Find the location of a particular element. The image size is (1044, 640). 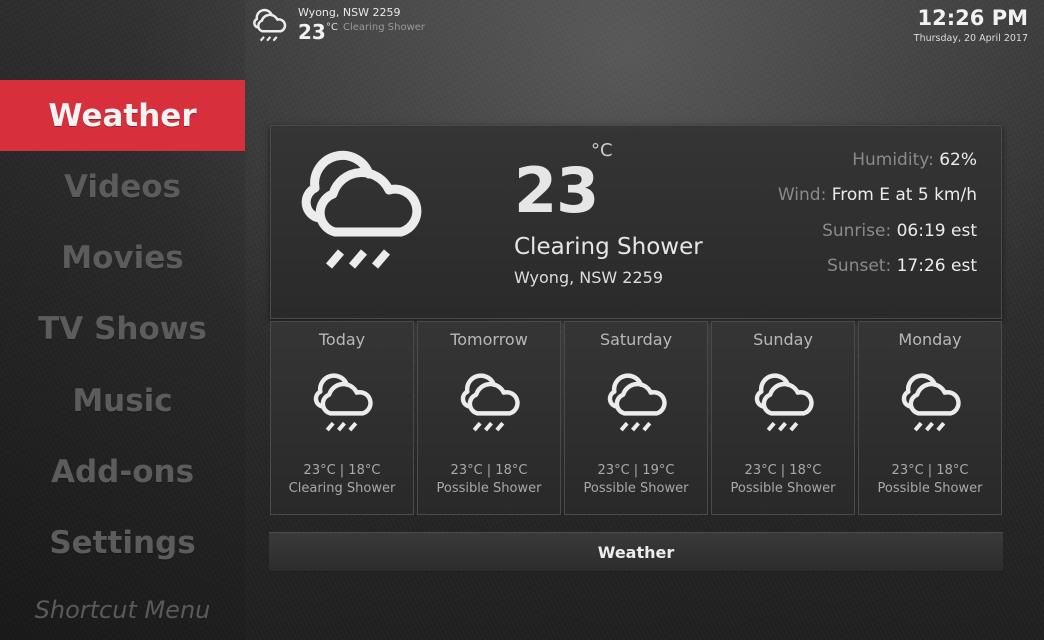

date: Thursday, 20 April 2017 is located at coordinates (970, 38).